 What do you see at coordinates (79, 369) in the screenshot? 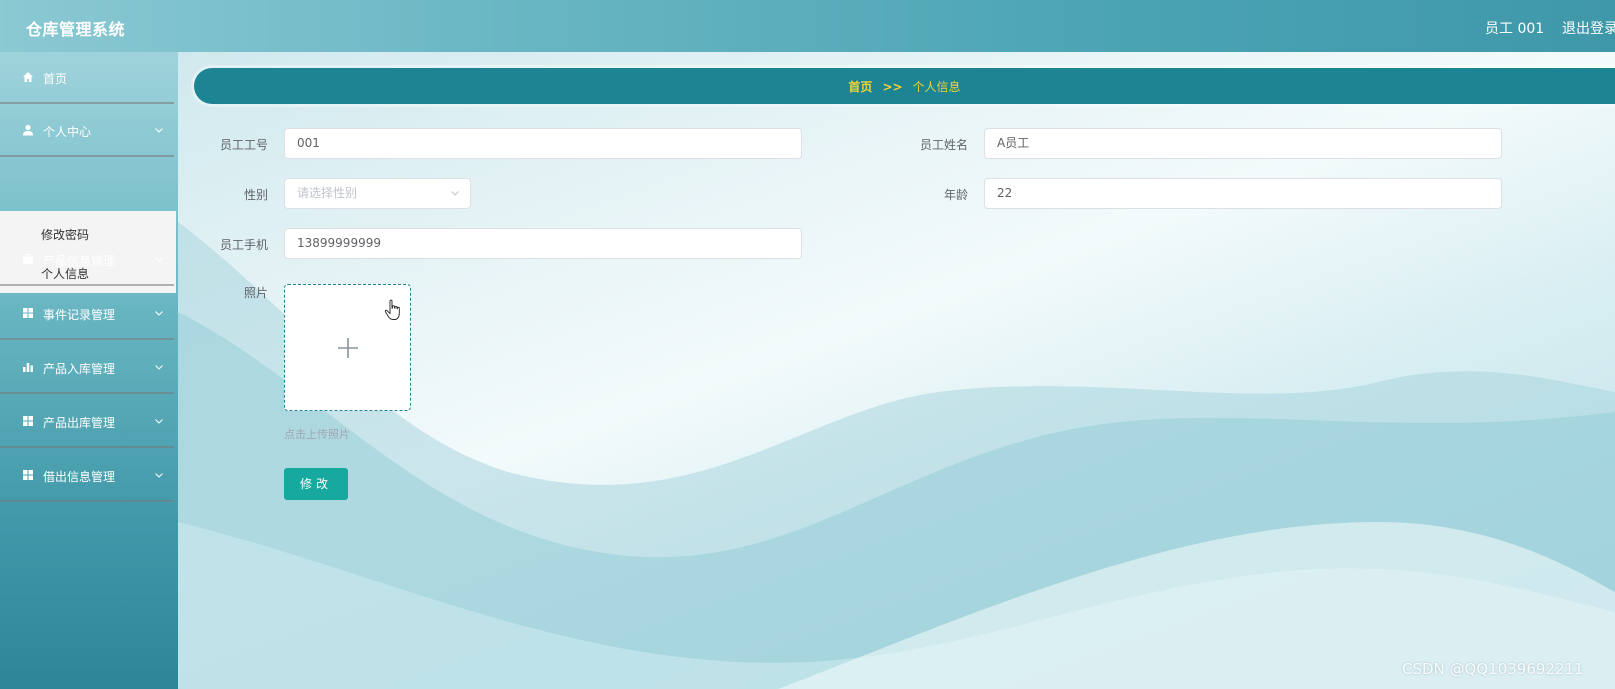
I see `sidebar-item-label: 产品入库管理` at bounding box center [79, 369].